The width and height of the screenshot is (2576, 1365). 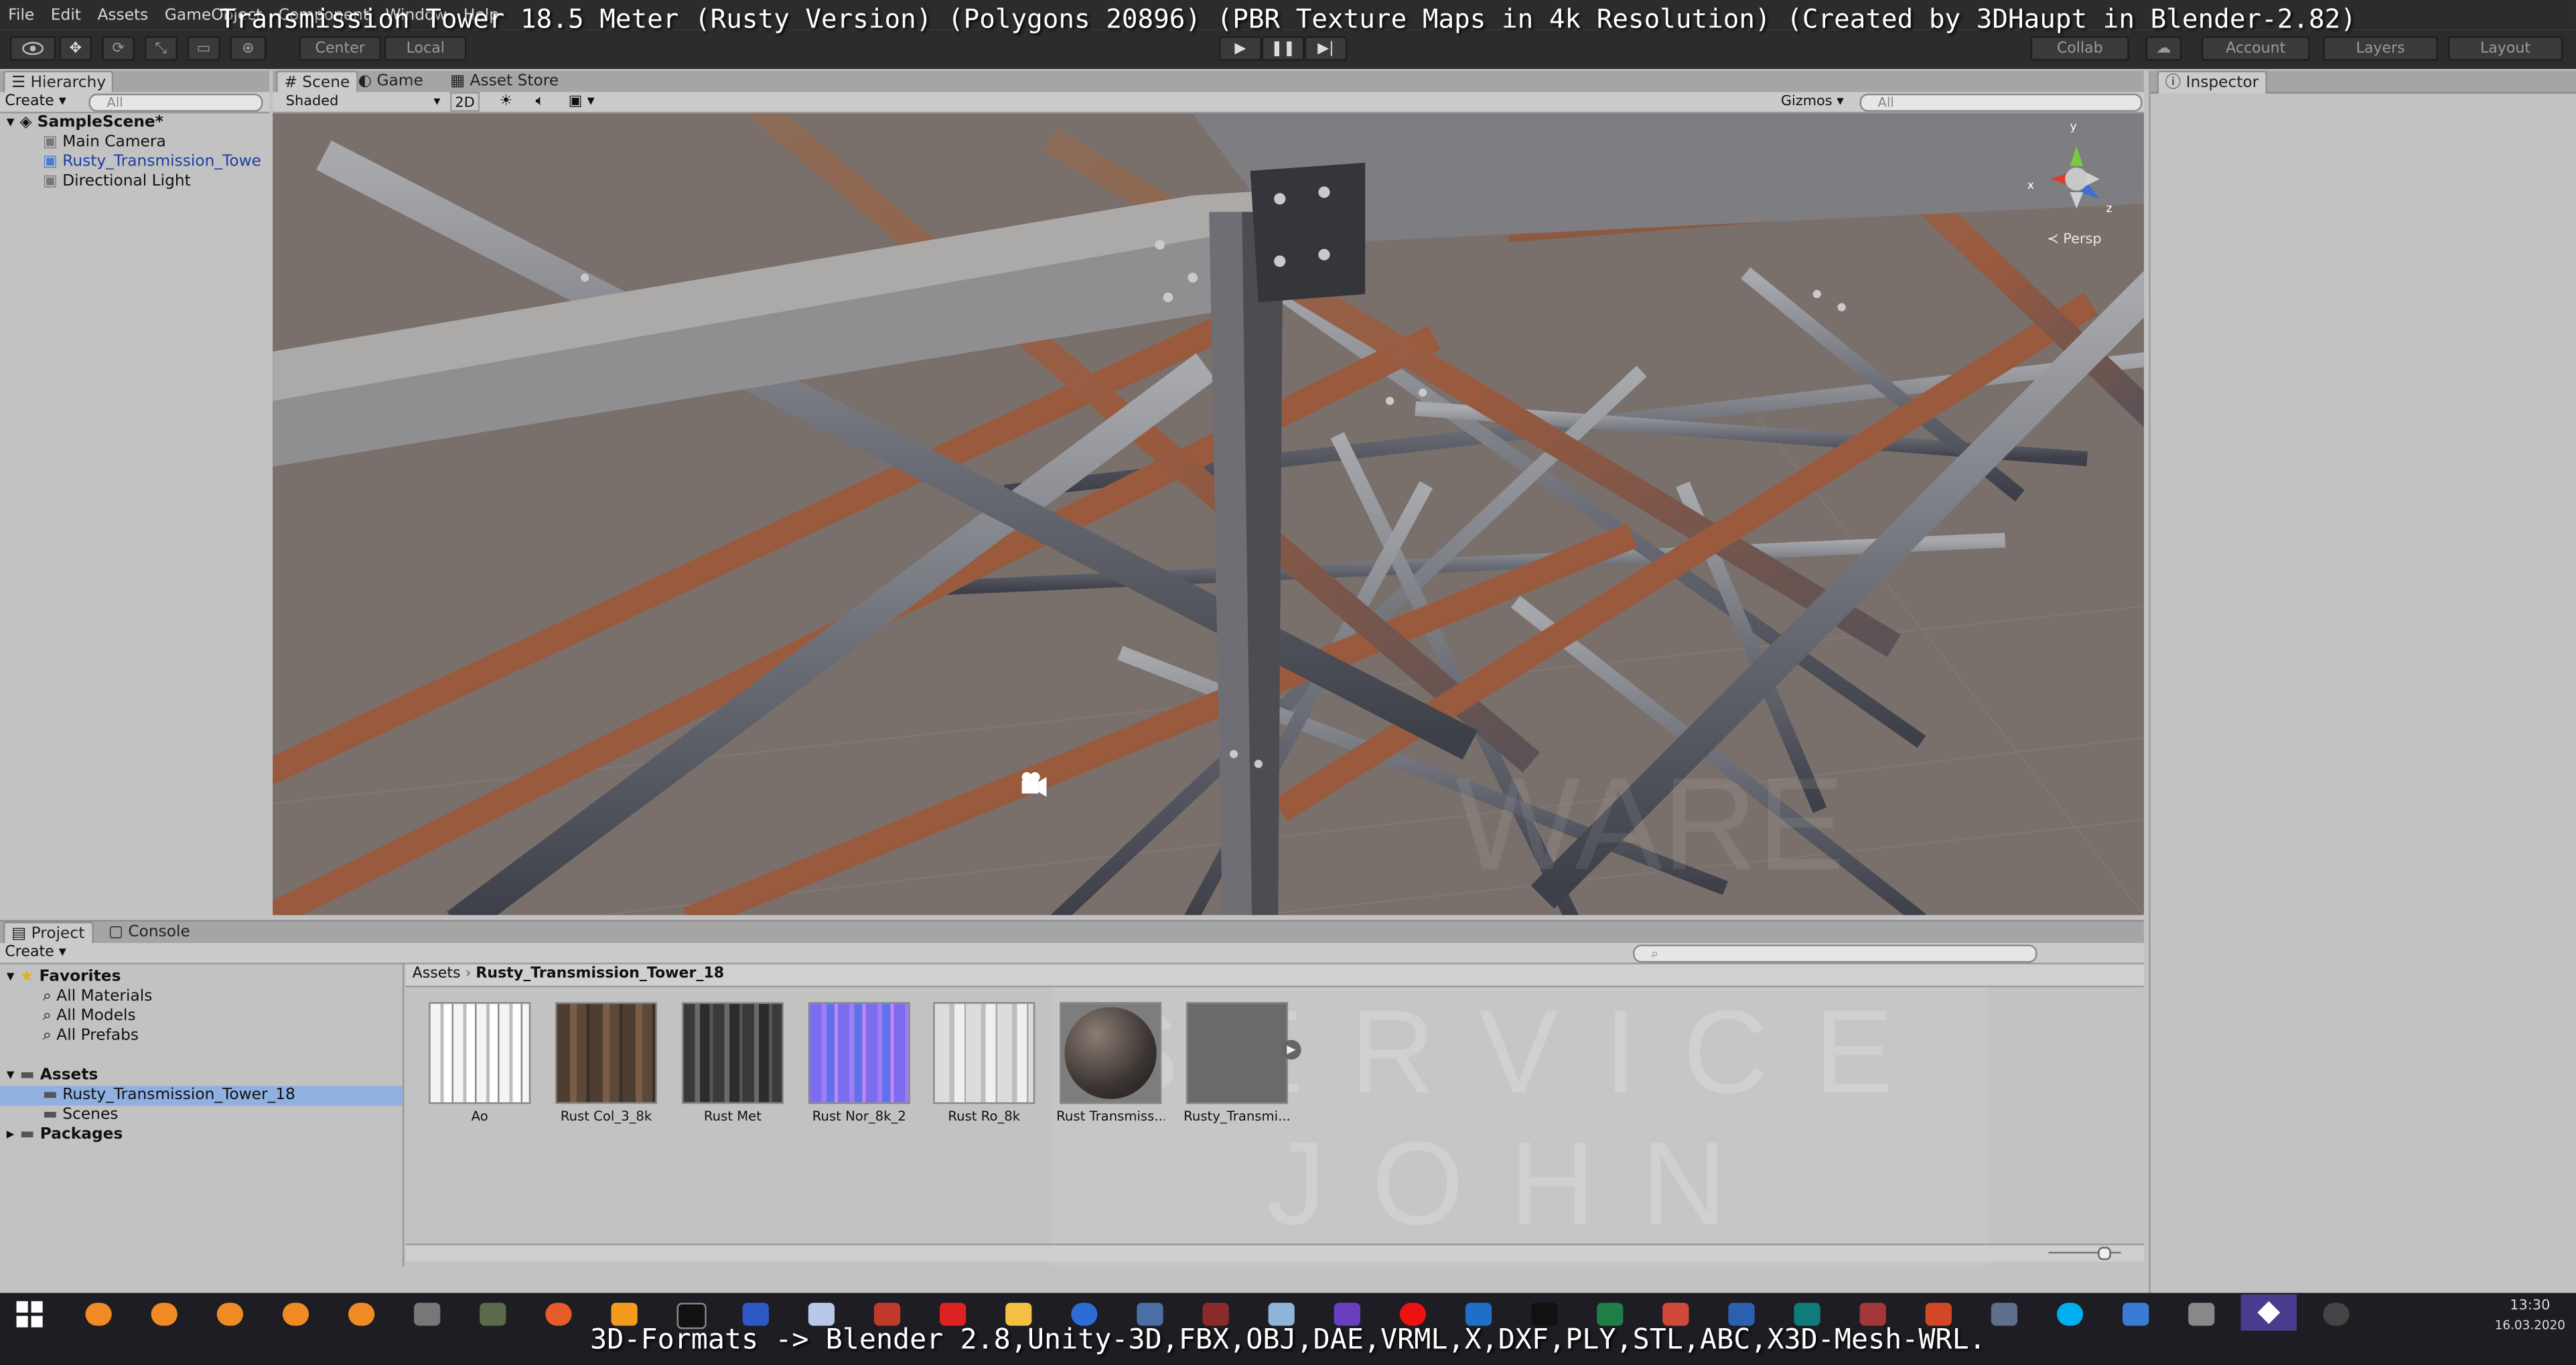 What do you see at coordinates (75, 48) in the screenshot?
I see `move-tool-button: ✥` at bounding box center [75, 48].